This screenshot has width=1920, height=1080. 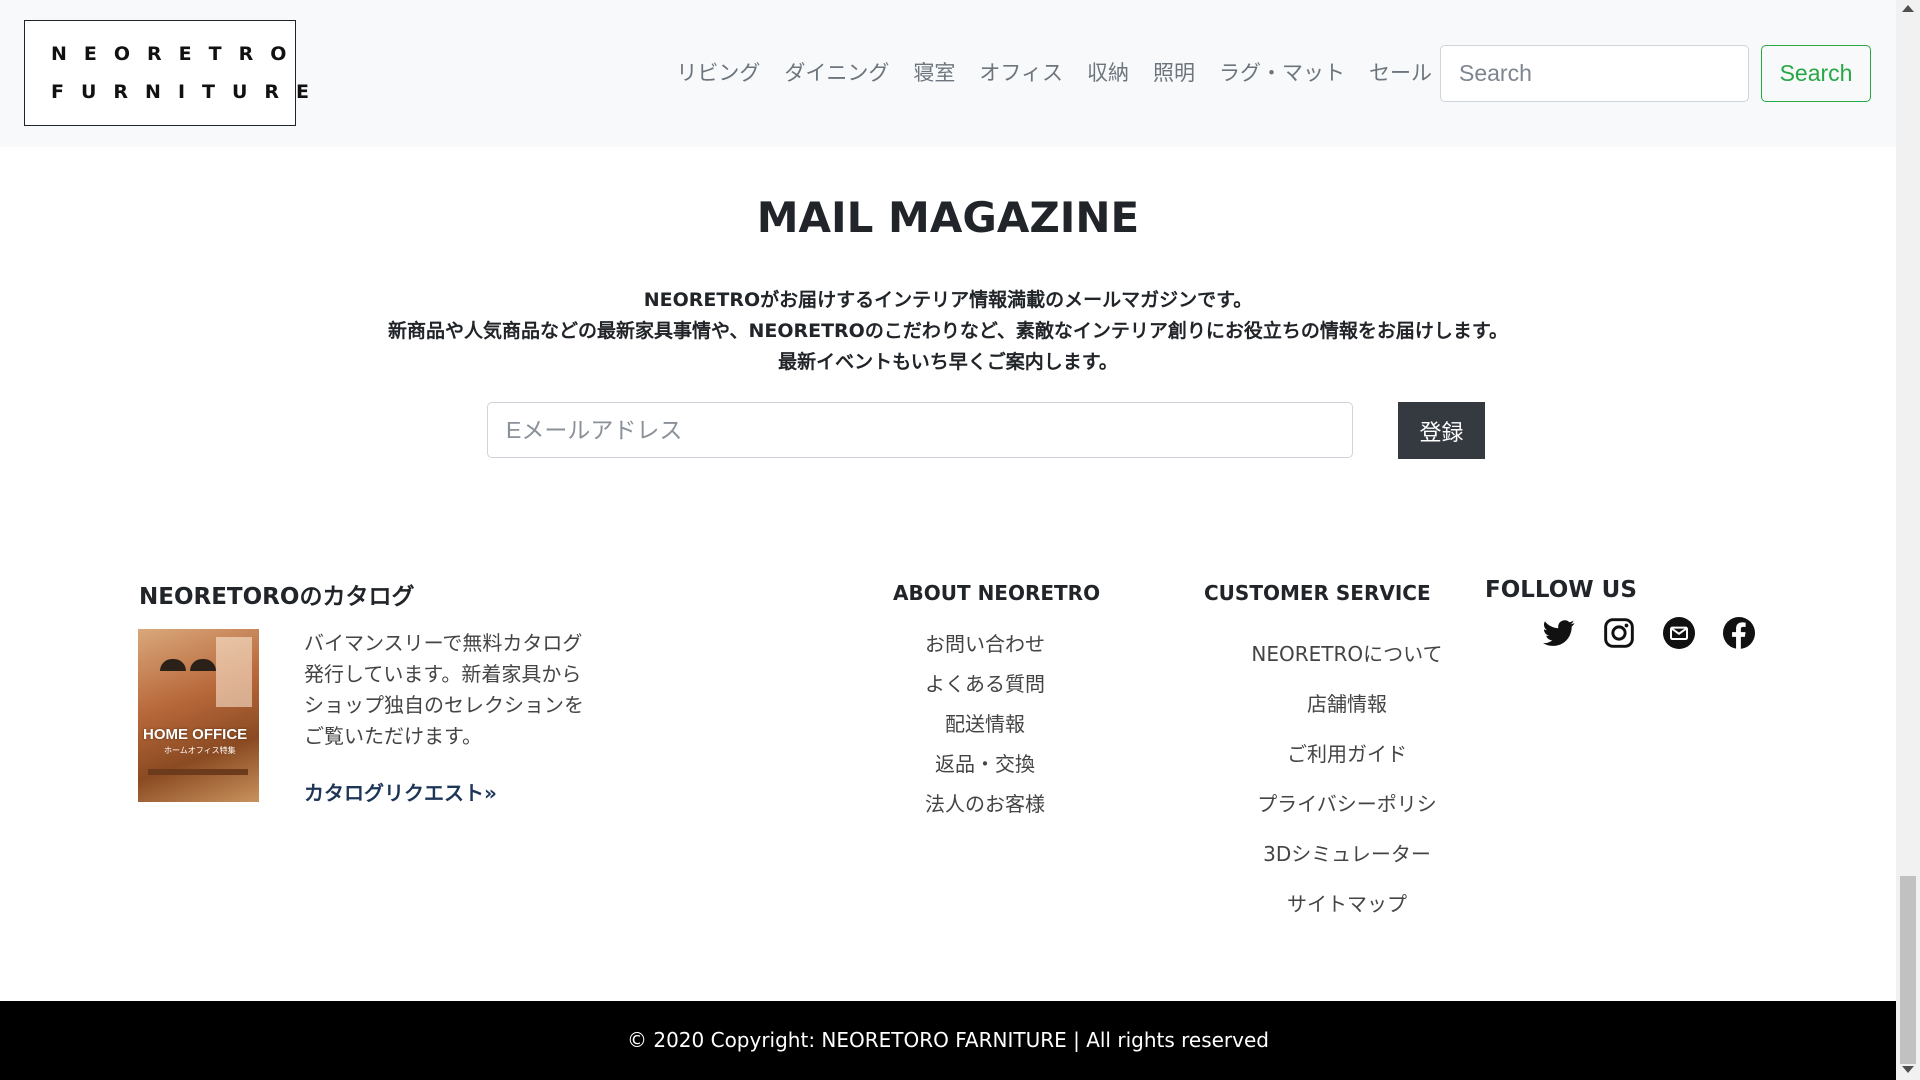 What do you see at coordinates (1594, 73) in the screenshot?
I see `search-input` at bounding box center [1594, 73].